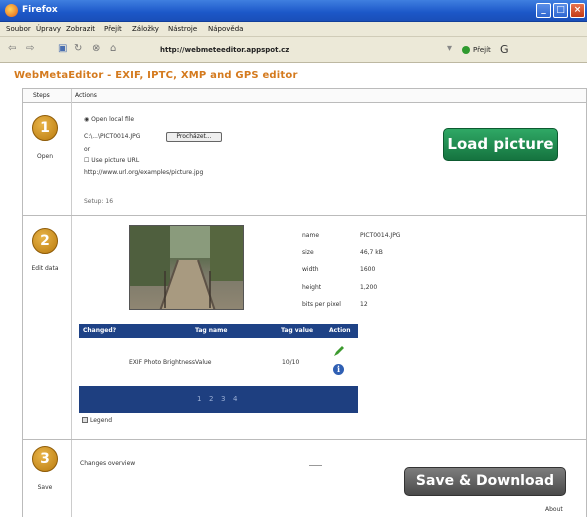  I want to click on tag-name-column-header: Tag name, so click(211, 330).